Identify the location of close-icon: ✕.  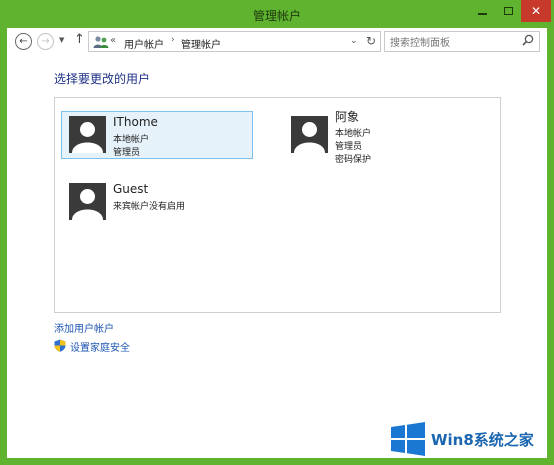
(536, 11).